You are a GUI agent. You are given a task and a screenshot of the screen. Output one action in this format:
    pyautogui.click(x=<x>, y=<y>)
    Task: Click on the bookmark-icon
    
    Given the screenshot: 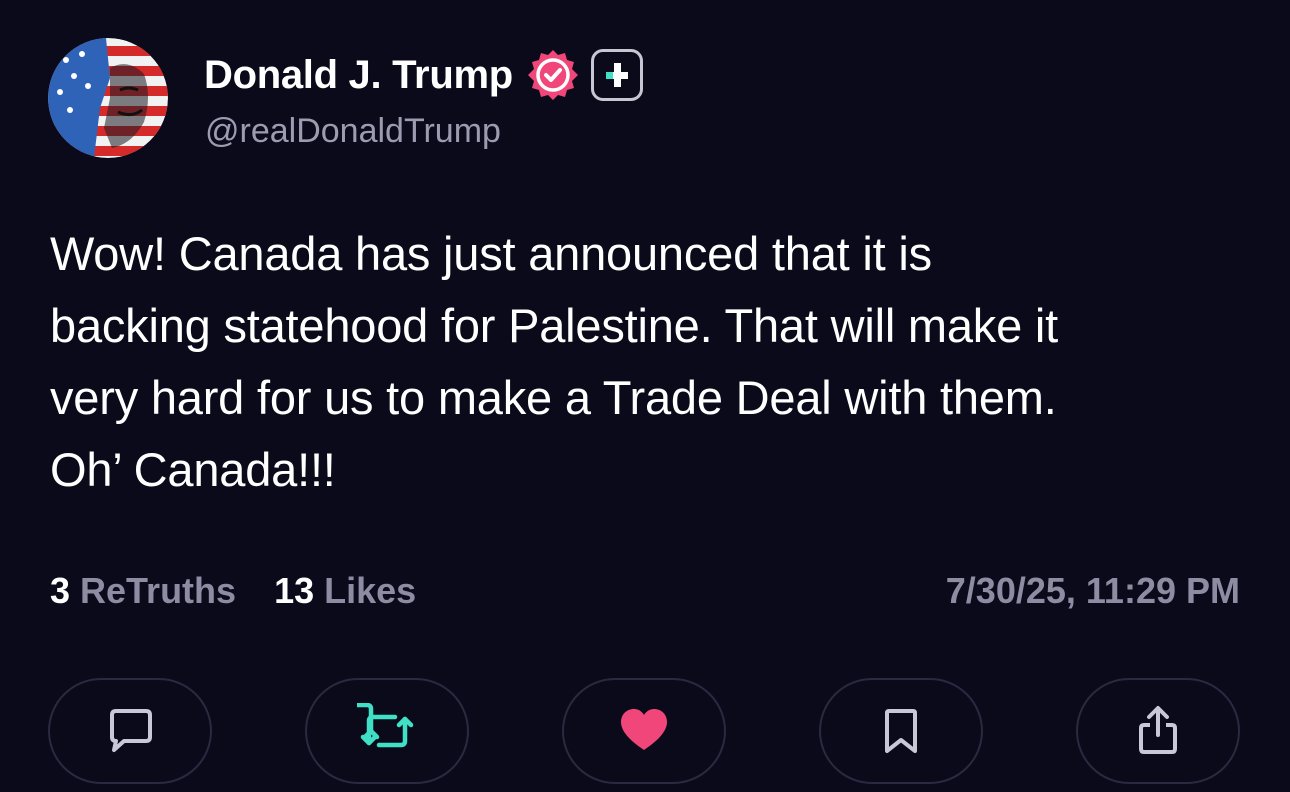 What is the action you would take?
    pyautogui.click(x=901, y=731)
    